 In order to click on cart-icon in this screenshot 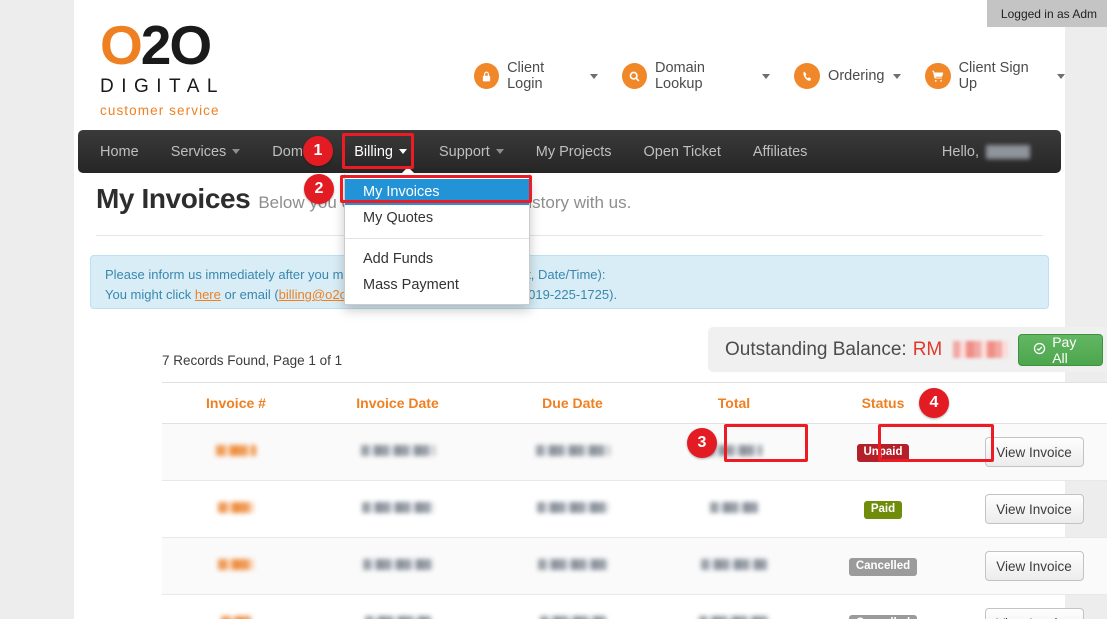, I will do `click(938, 76)`.